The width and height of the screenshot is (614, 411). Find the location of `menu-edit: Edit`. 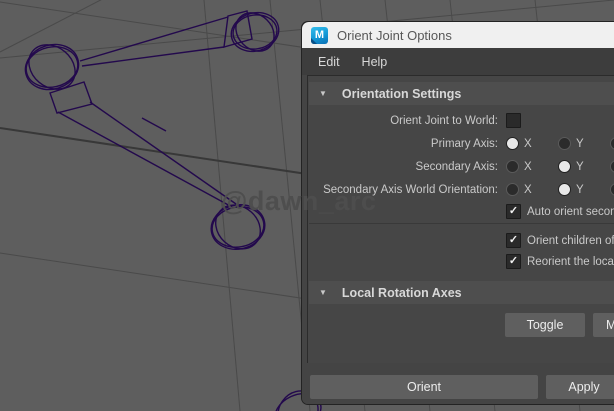

menu-edit: Edit is located at coordinates (329, 62).